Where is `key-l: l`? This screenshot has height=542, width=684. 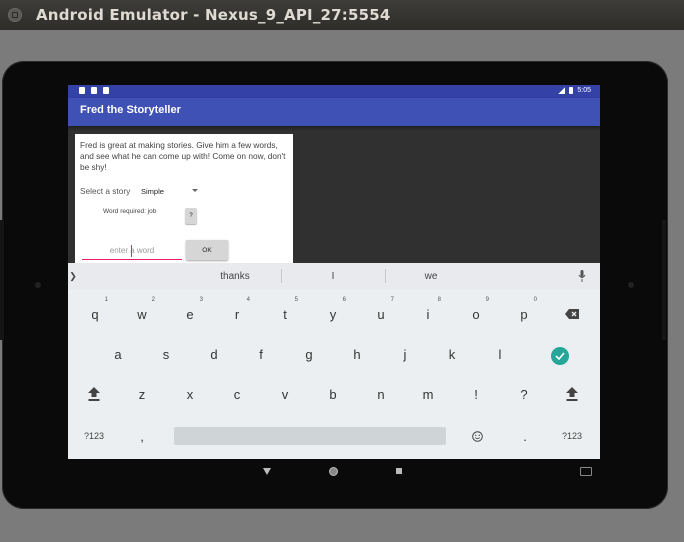
key-l: l is located at coordinates (500, 354).